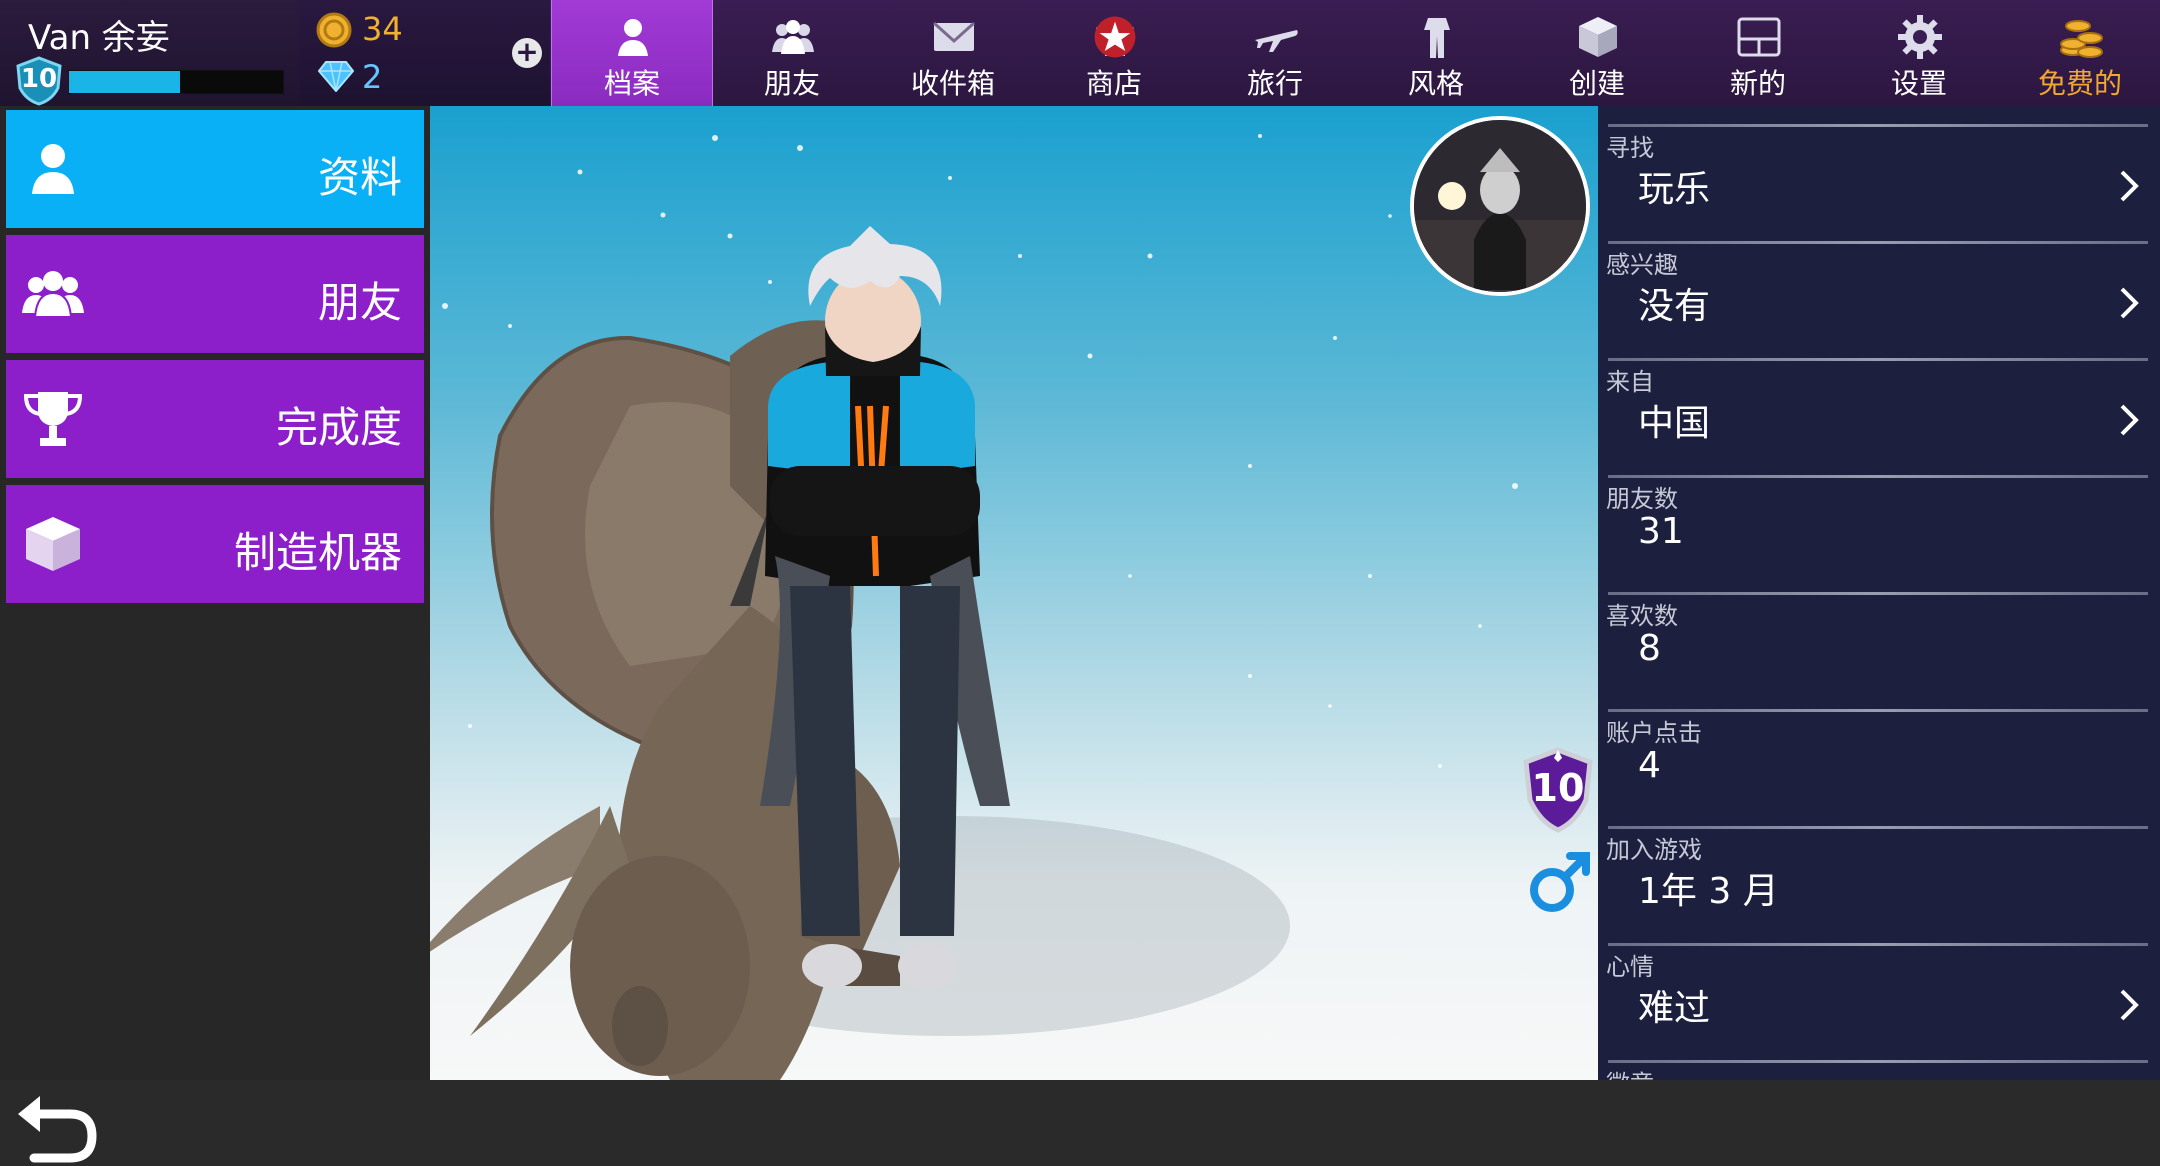 The image size is (2160, 1166). I want to click on menu-item-maker: 制造机器, so click(215, 544).